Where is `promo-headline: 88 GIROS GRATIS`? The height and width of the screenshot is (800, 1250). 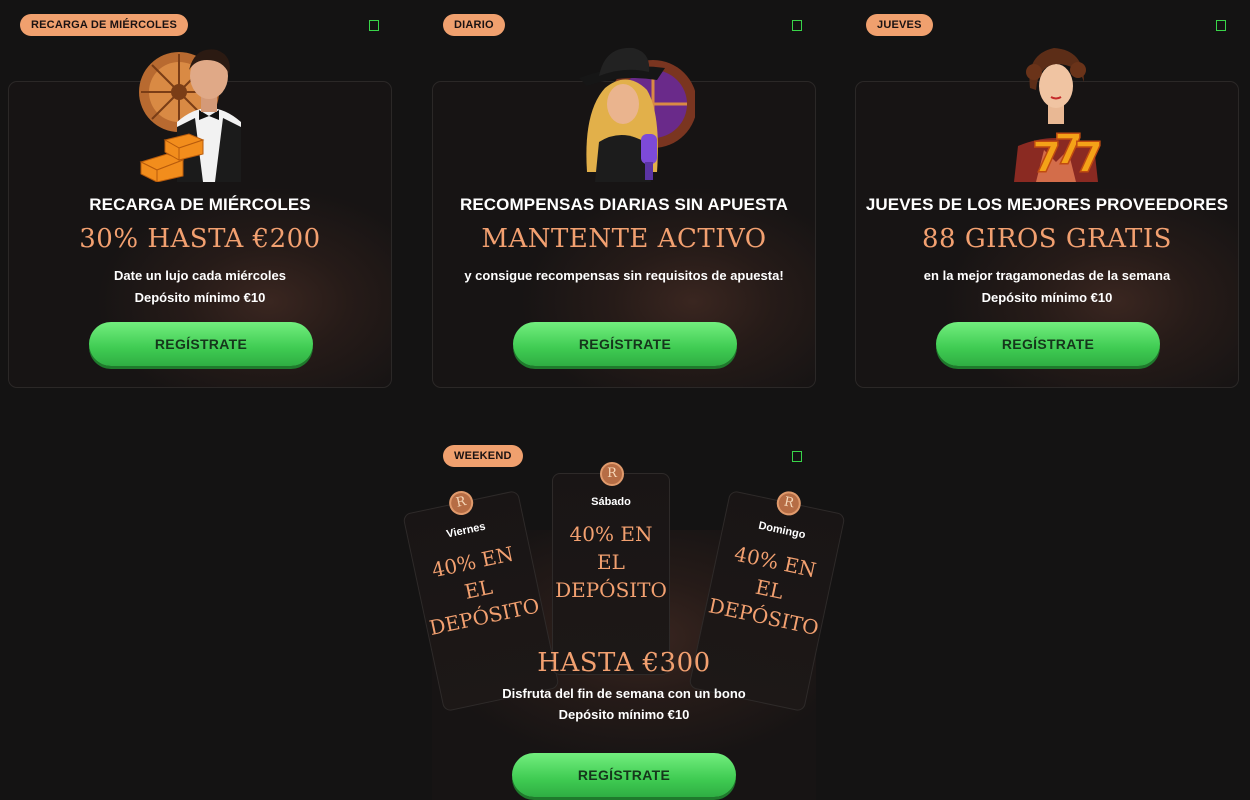 promo-headline: 88 GIROS GRATIS is located at coordinates (1047, 239).